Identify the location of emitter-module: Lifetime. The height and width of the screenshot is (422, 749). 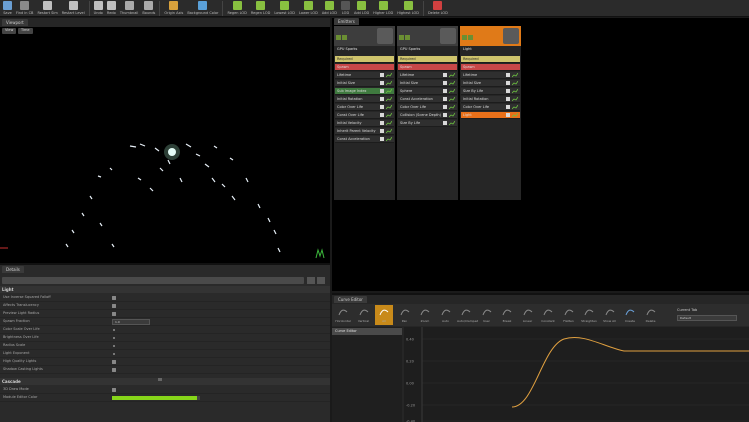
(490, 75).